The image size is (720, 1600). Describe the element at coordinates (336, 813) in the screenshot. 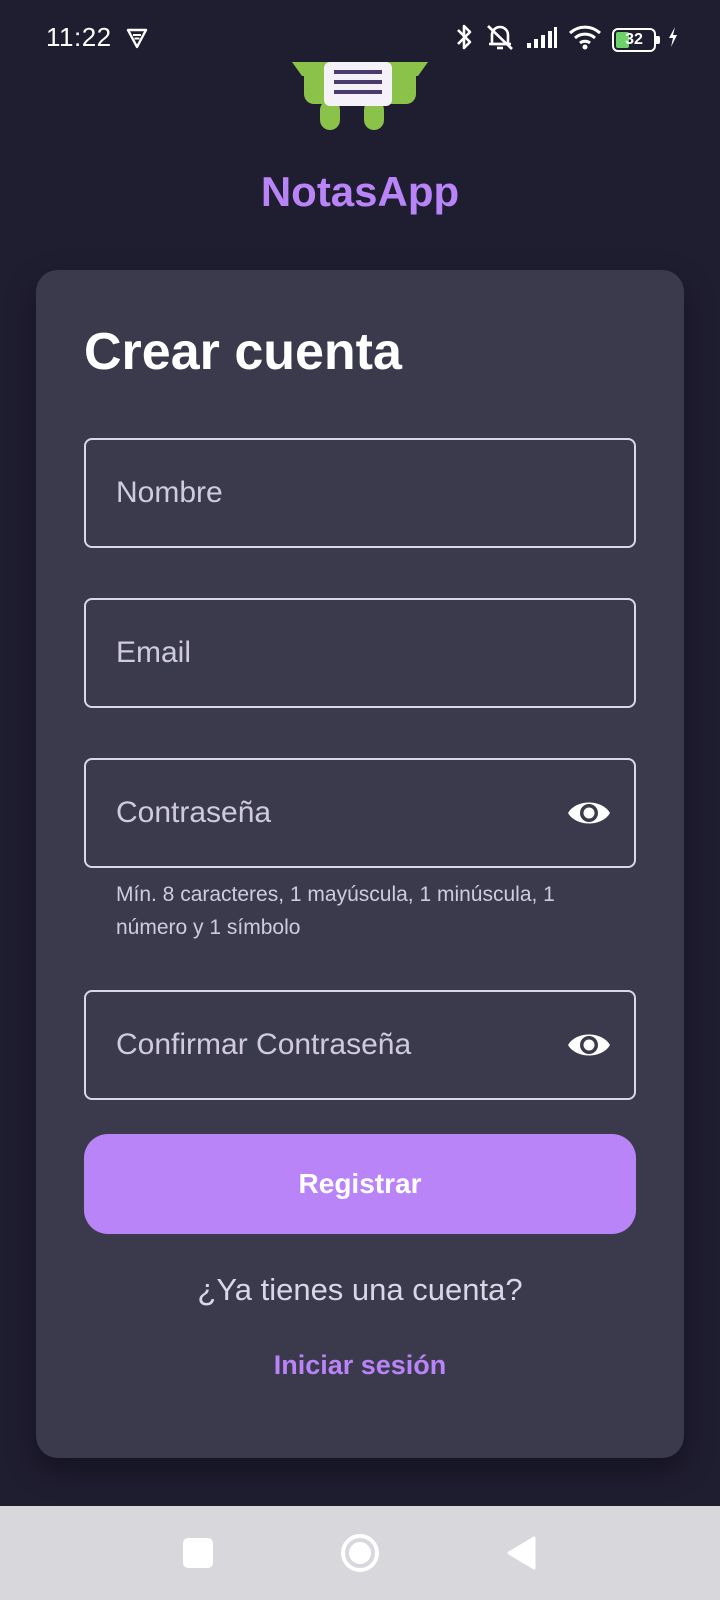

I see `password-input` at that location.